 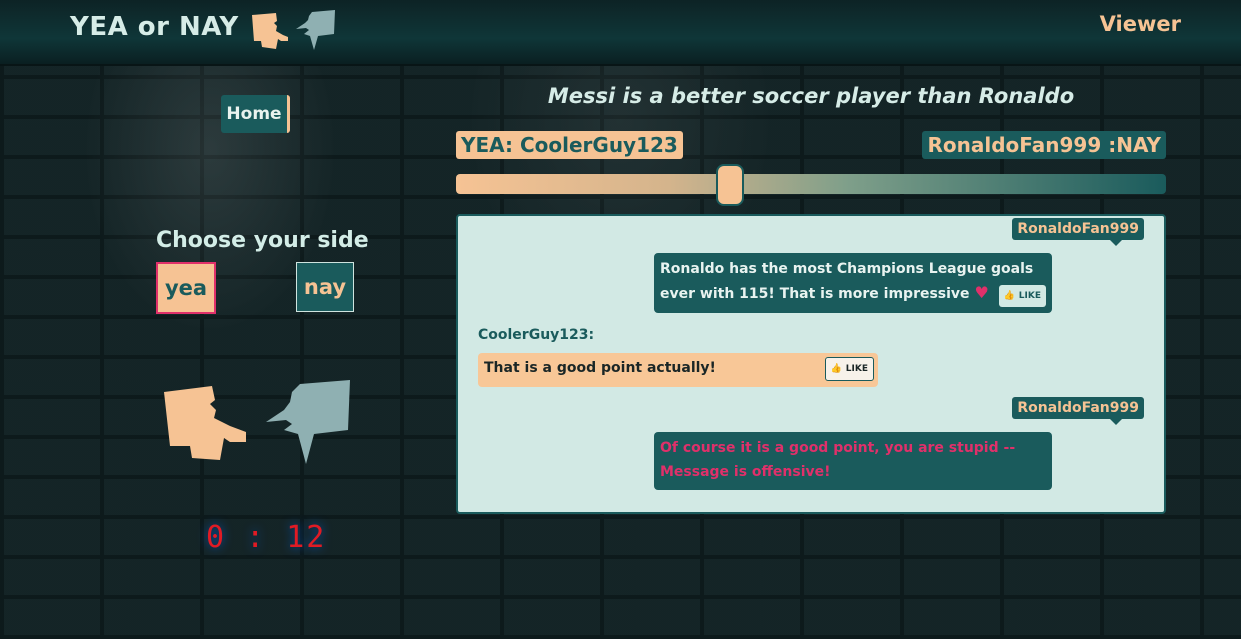 I want to click on nay-side-button: nay, so click(x=325, y=287).